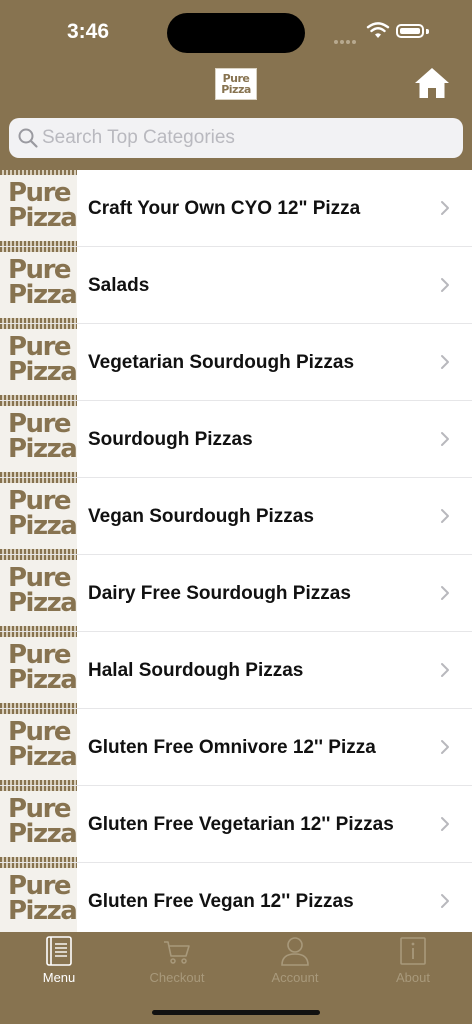 Image resolution: width=472 pixels, height=1024 pixels. Describe the element at coordinates (219, 593) in the screenshot. I see `category-label: Dairy Free Sourdough Pizzas` at that location.